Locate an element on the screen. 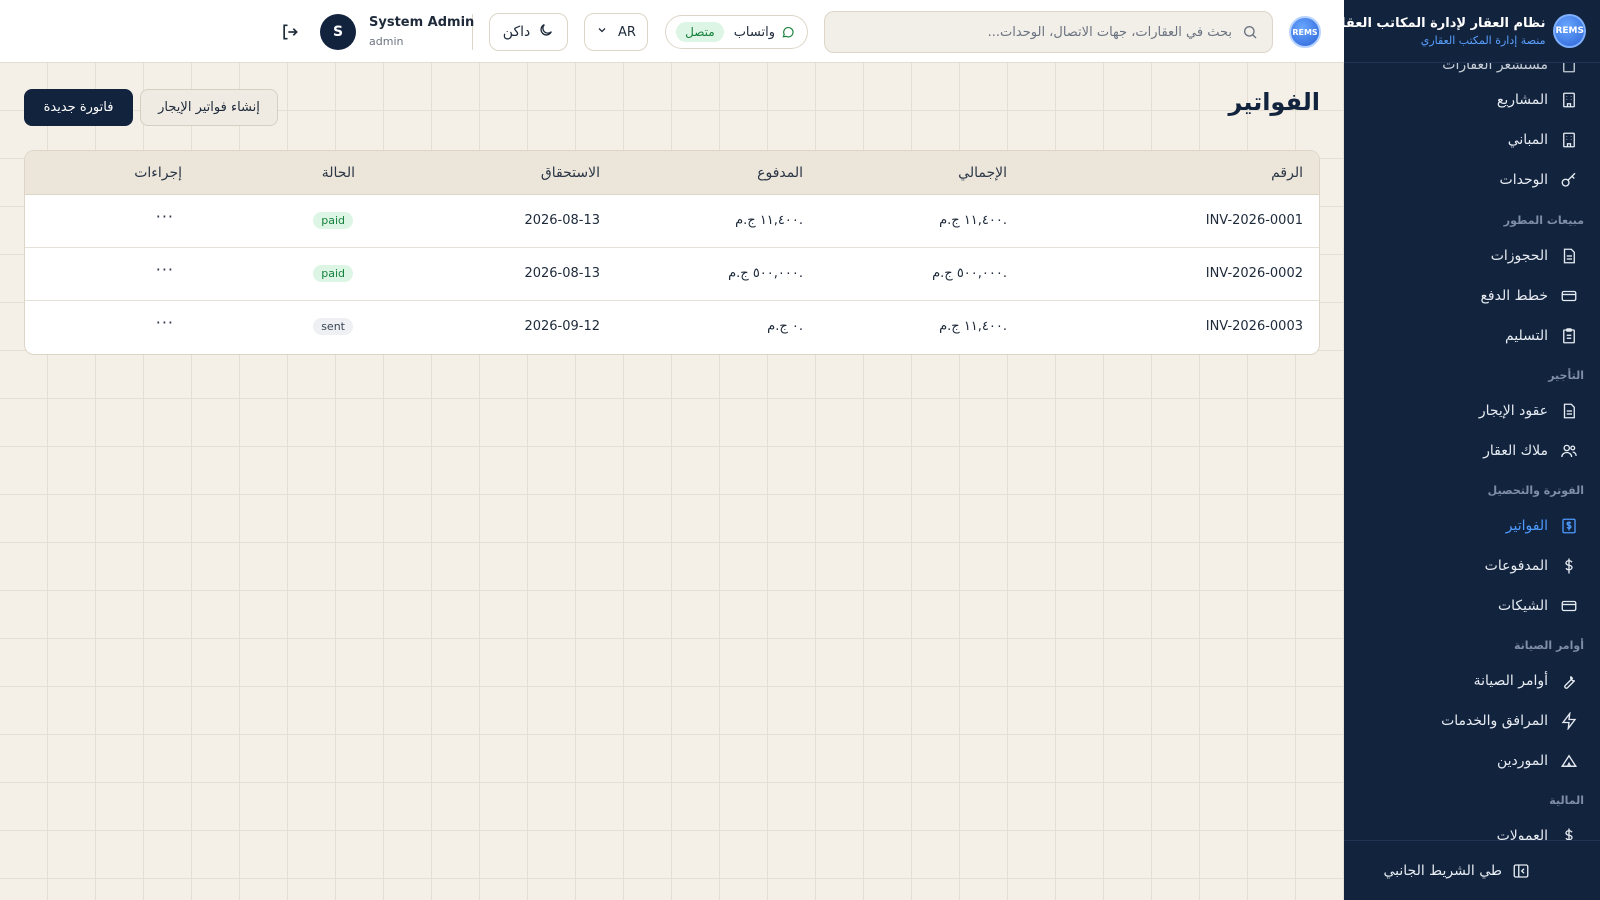 The width and height of the screenshot is (1600, 900). column-header-status: الحالة is located at coordinates (338, 173).